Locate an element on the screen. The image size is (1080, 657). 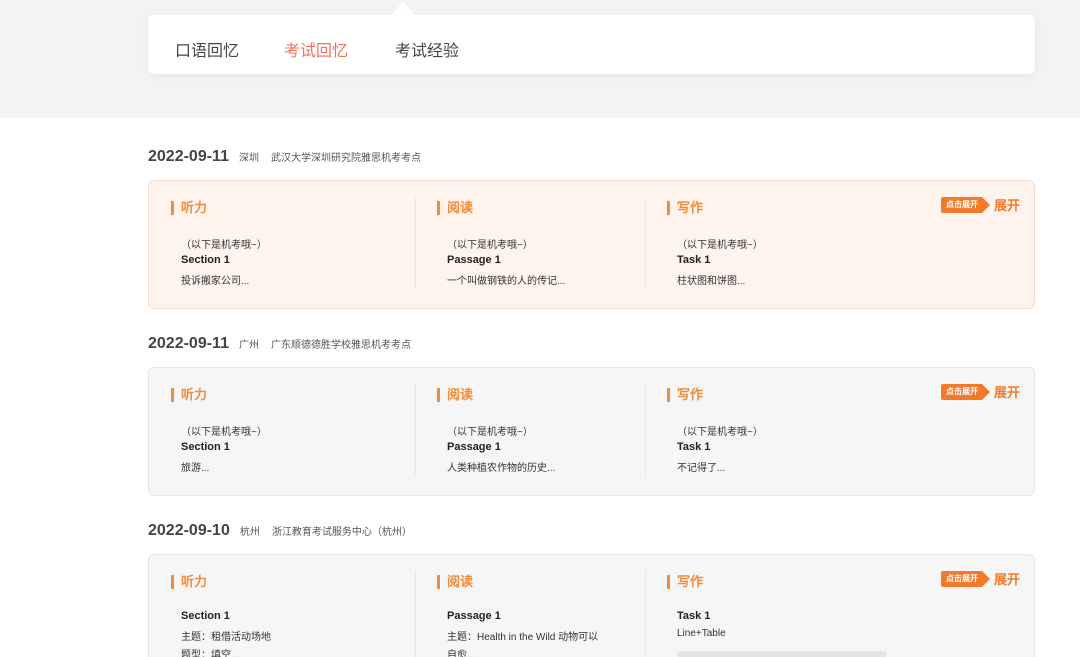
section-line: 主题：Health in the Wild 动物可以 is located at coordinates (523, 637).